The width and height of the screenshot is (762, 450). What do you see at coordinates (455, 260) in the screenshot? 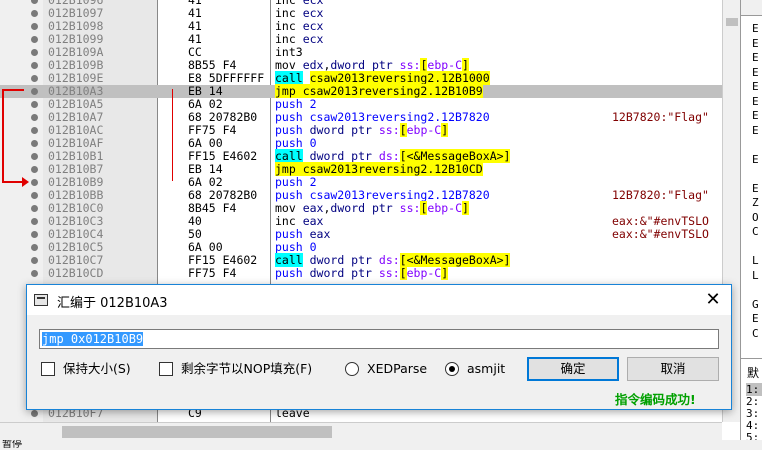
I see `instruction-token: <&MessageBoxA>` at bounding box center [455, 260].